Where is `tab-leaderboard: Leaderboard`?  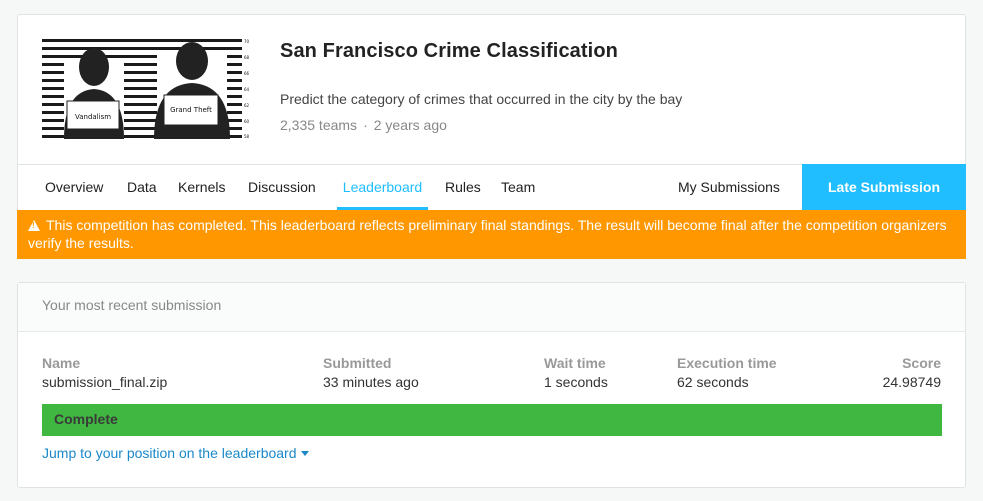 tab-leaderboard: Leaderboard is located at coordinates (382, 187).